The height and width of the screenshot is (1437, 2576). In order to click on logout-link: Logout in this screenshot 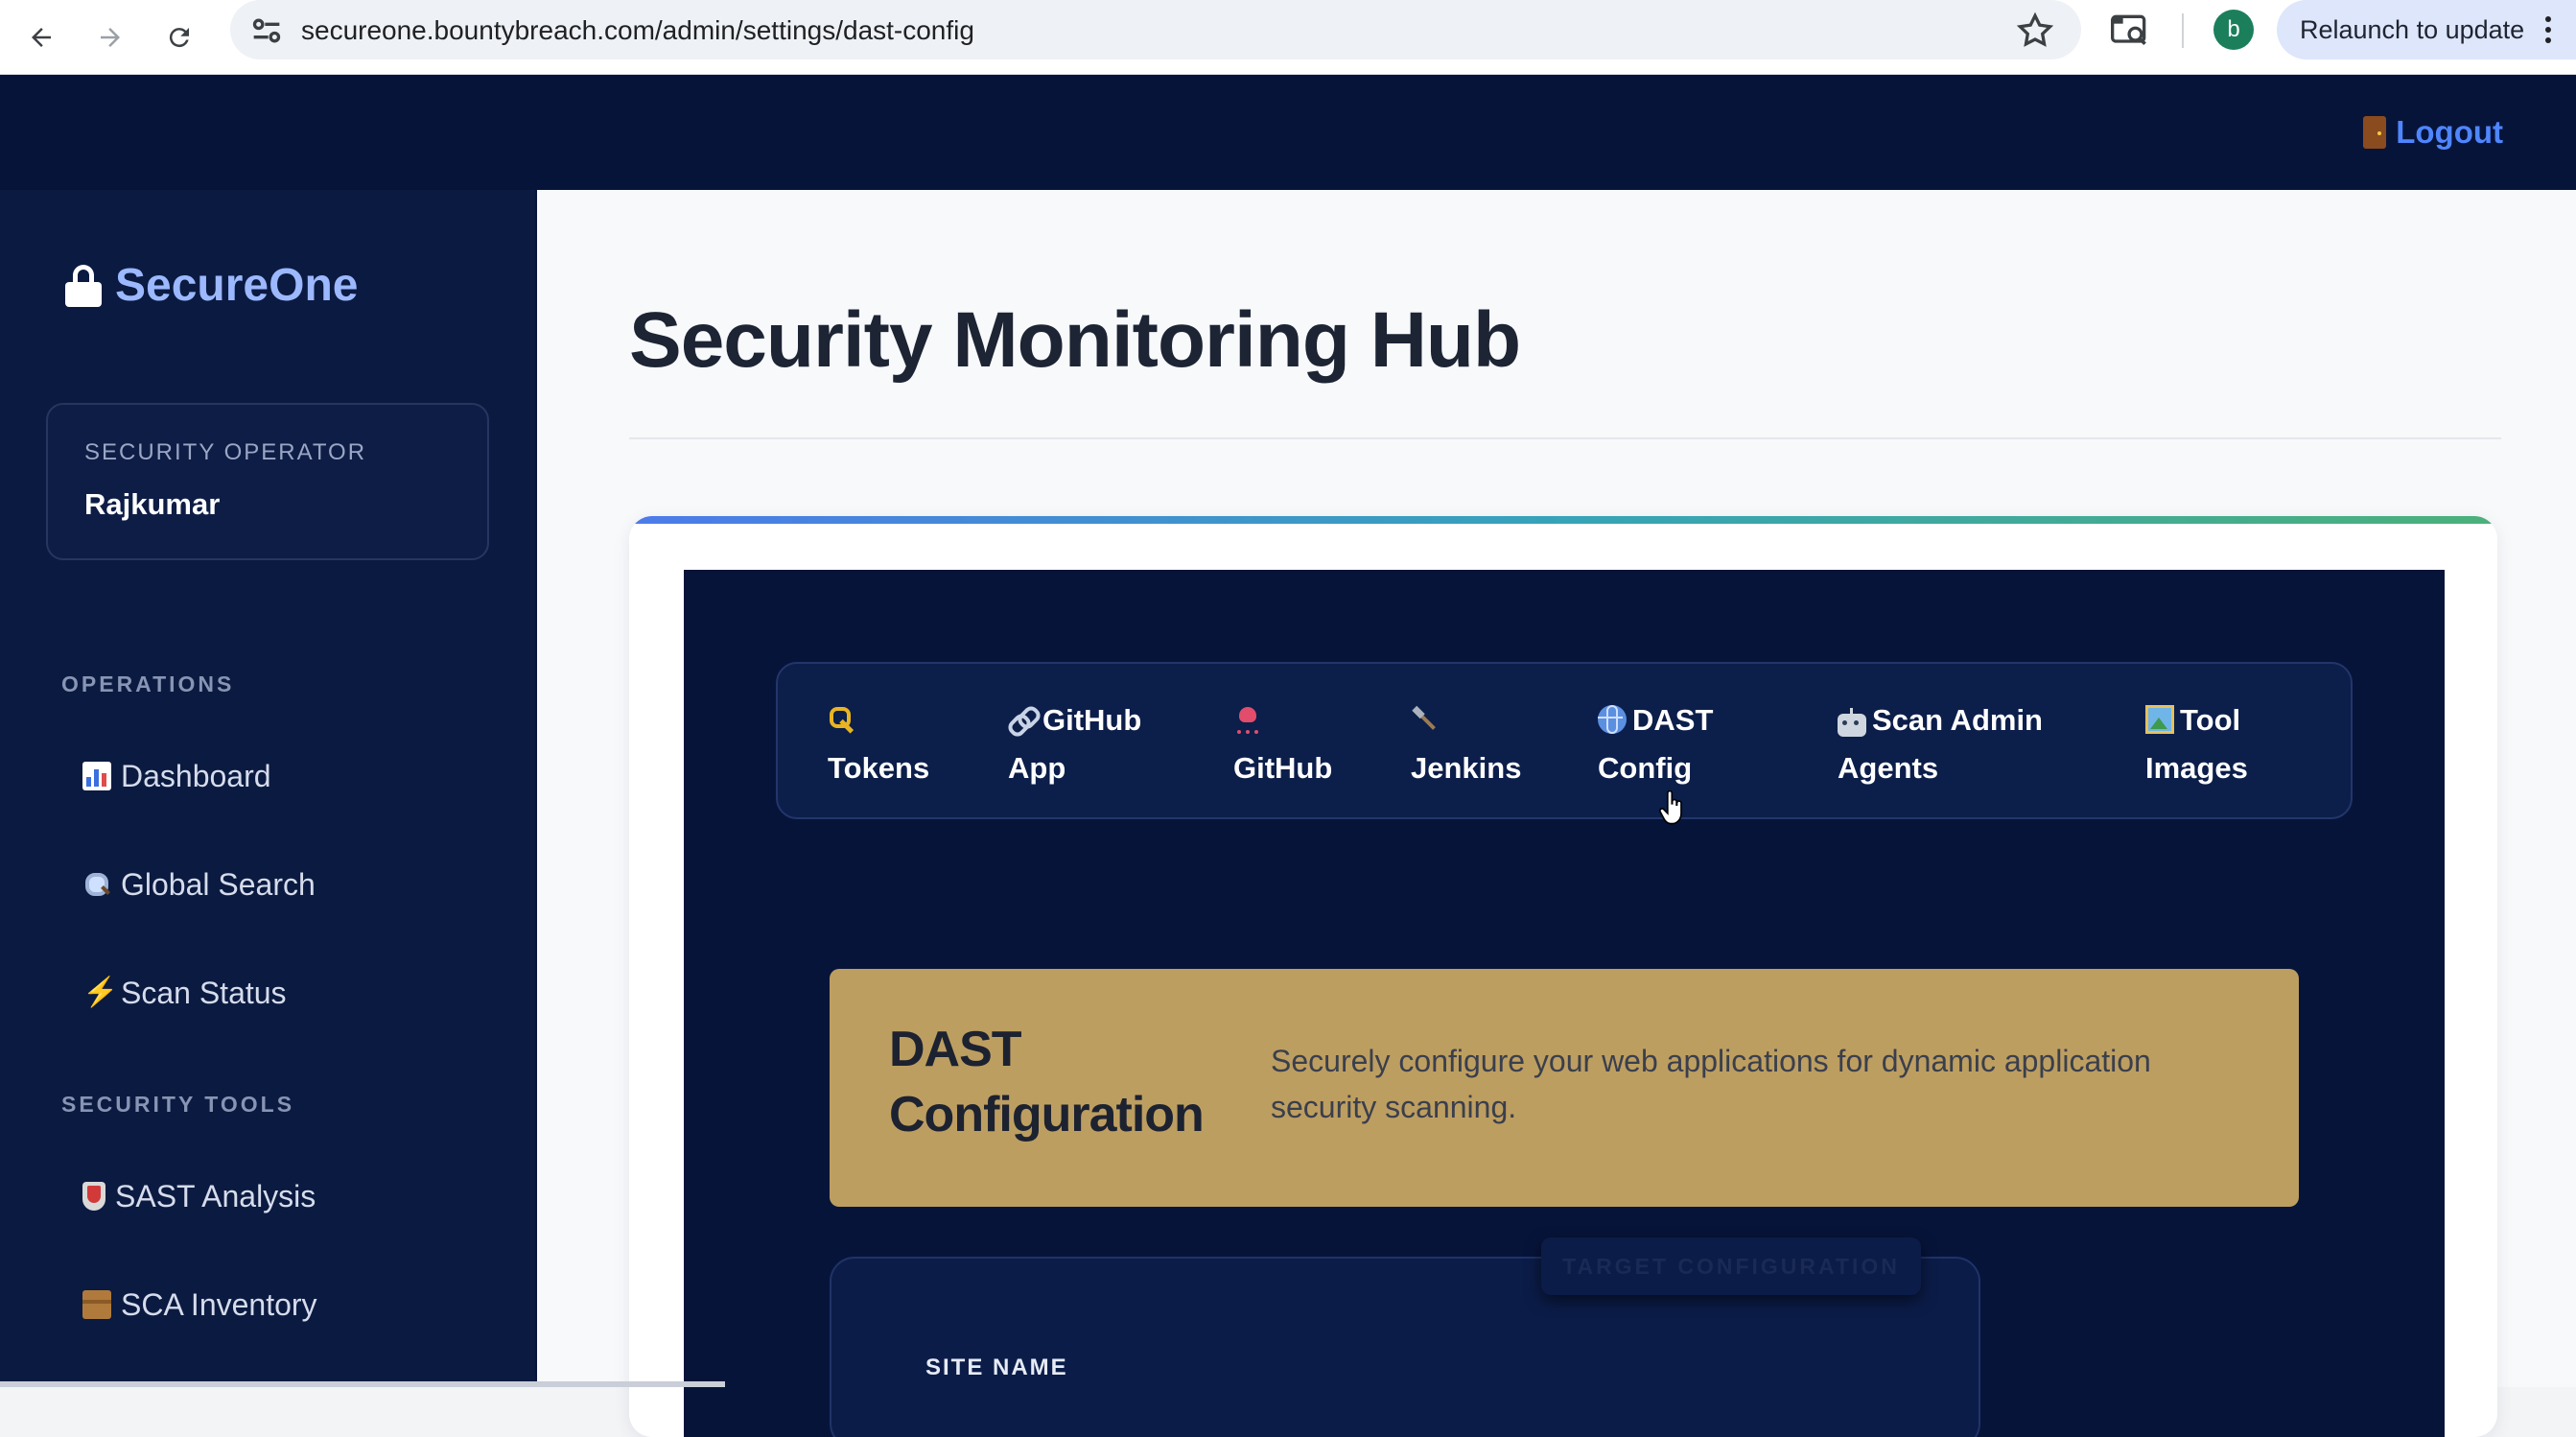, I will do `click(2433, 132)`.